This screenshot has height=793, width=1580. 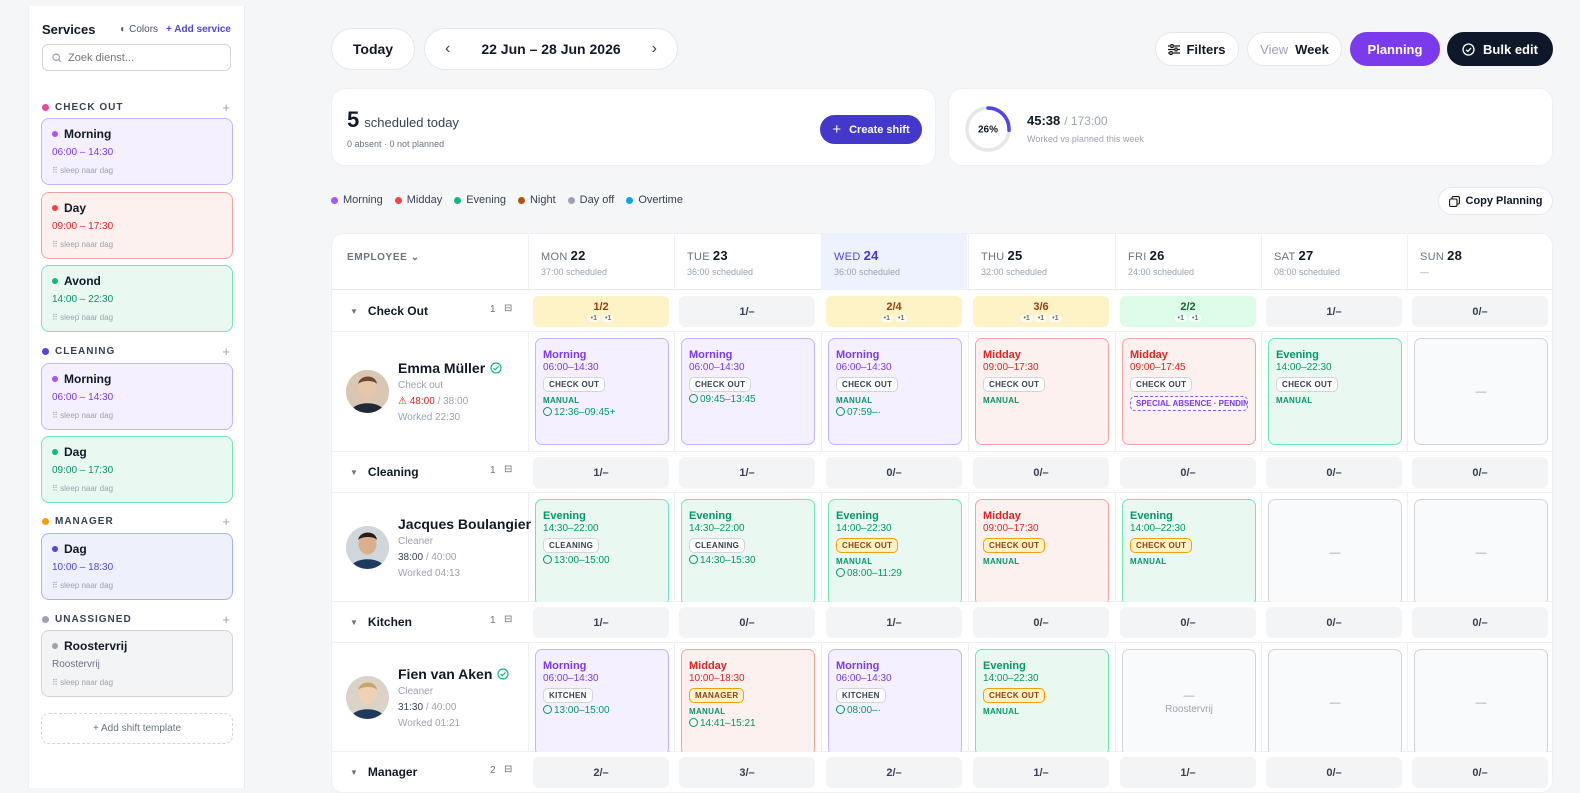 What do you see at coordinates (137, 663) in the screenshot?
I see `template-card: Roostervrij Roostervrij ⠿ sleep naar dag` at bounding box center [137, 663].